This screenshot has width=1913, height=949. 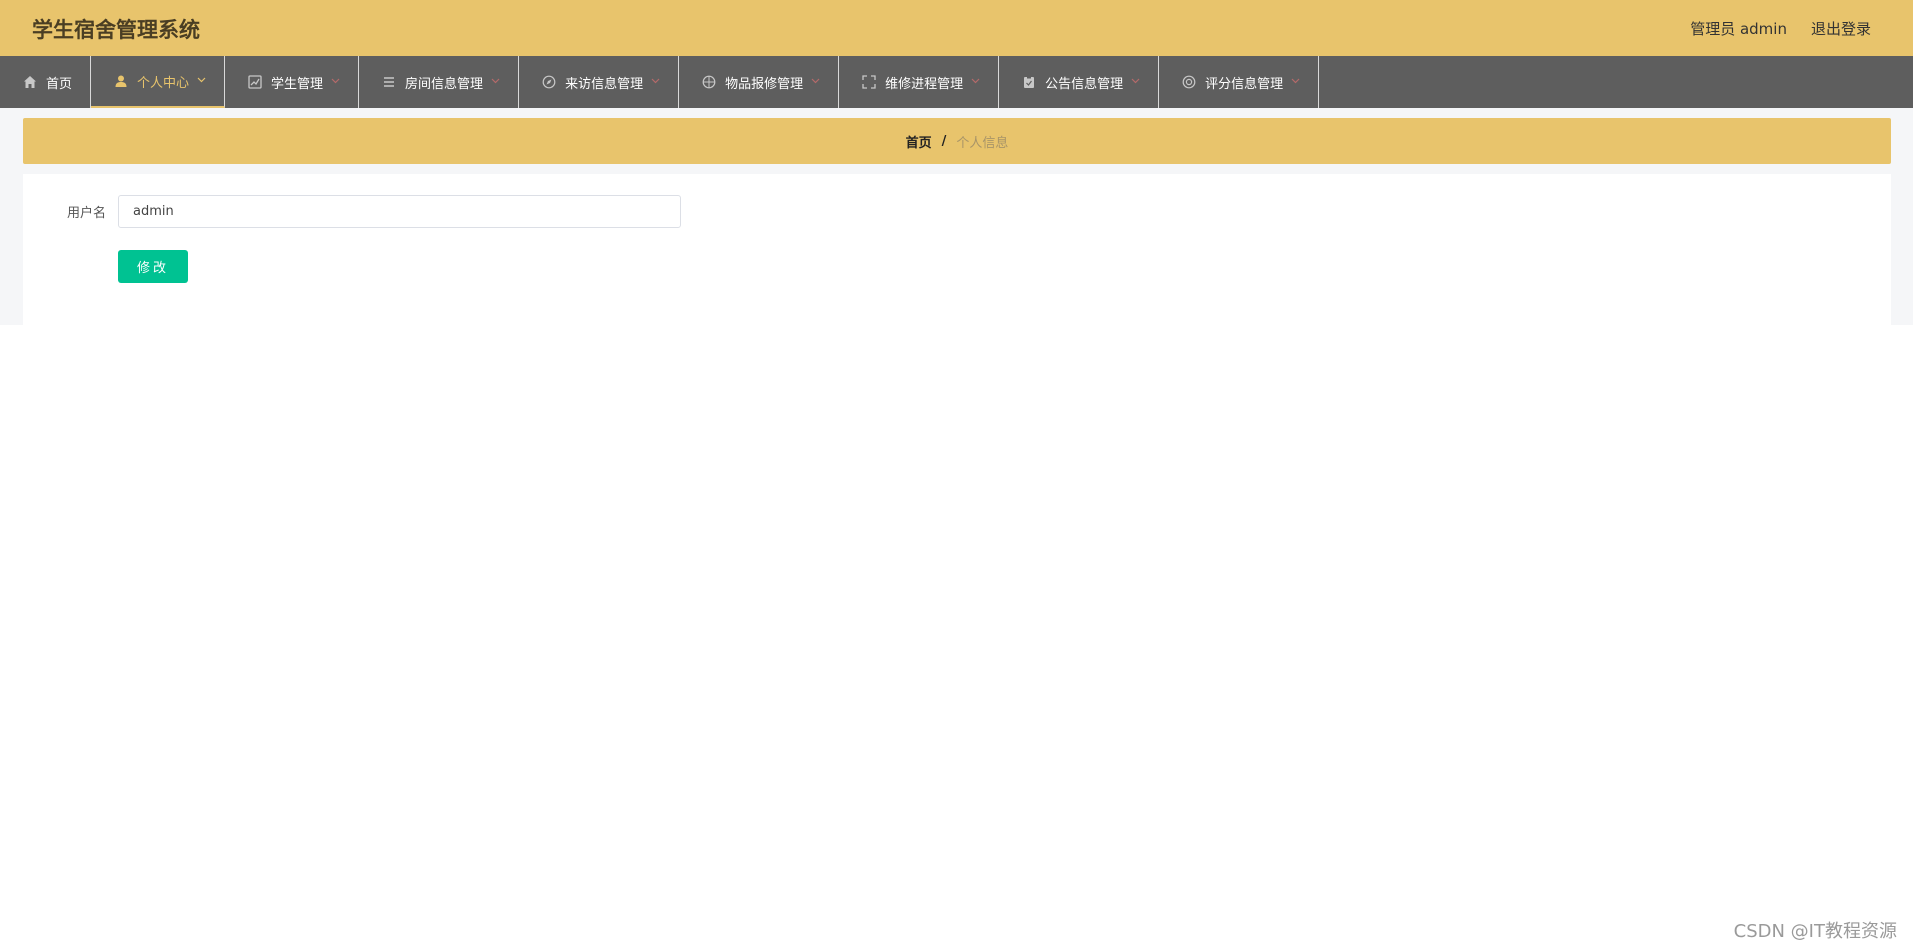 What do you see at coordinates (297, 84) in the screenshot?
I see `nav-item-label: 学生管理` at bounding box center [297, 84].